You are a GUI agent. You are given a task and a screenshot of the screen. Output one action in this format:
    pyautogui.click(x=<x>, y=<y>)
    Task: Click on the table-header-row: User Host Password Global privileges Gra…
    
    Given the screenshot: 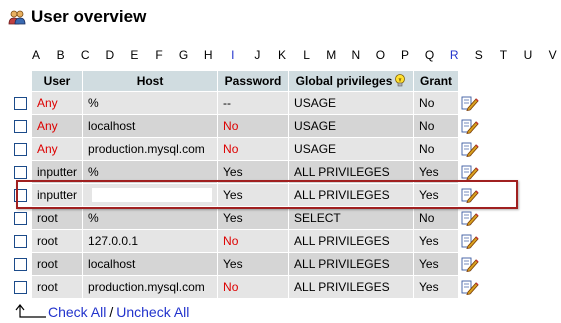 What is the action you would take?
    pyautogui.click(x=245, y=81)
    